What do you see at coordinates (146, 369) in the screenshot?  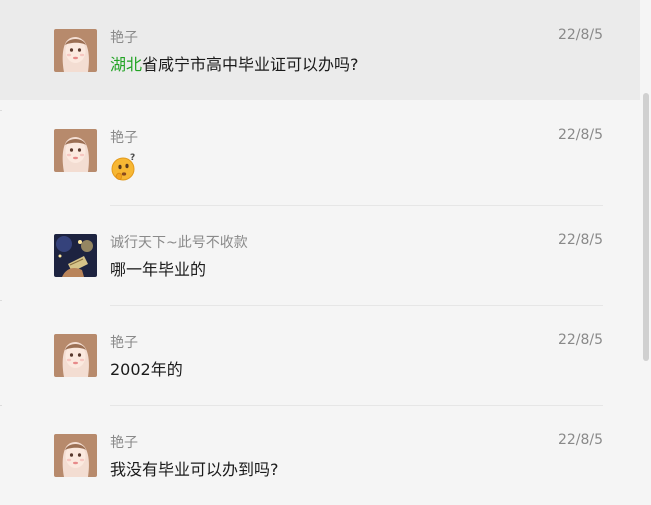 I see `message-text: 2002年的` at bounding box center [146, 369].